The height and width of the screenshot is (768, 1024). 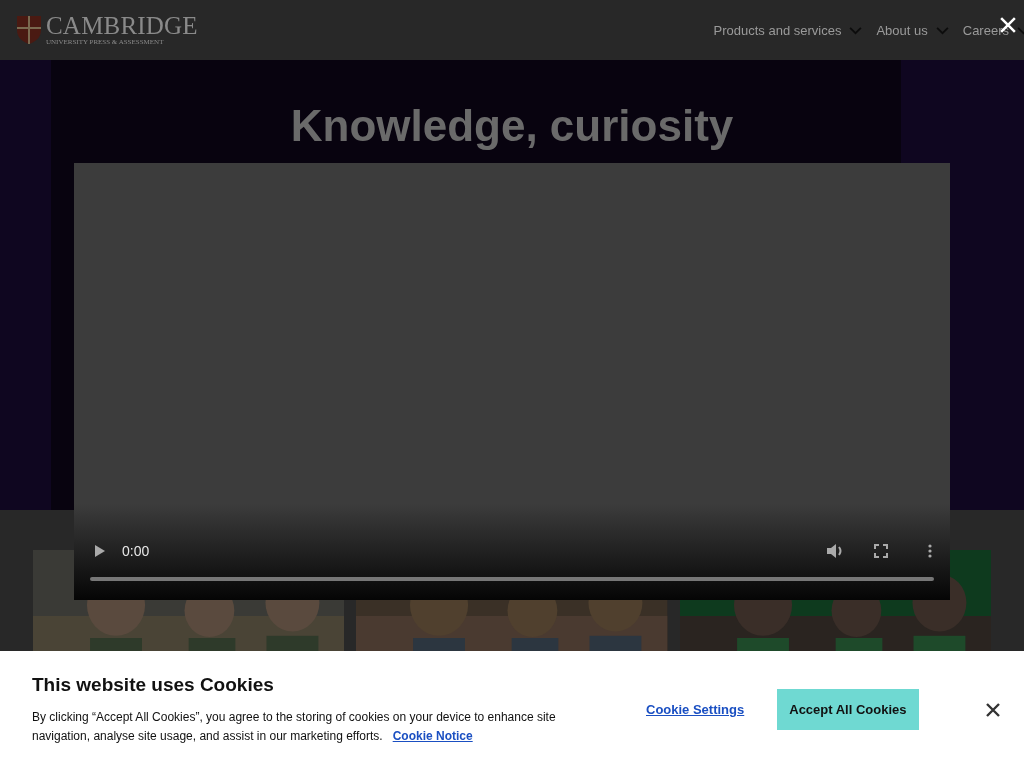 What do you see at coordinates (512, 126) in the screenshot?
I see `hero-heading: Knowledge, curiosity` at bounding box center [512, 126].